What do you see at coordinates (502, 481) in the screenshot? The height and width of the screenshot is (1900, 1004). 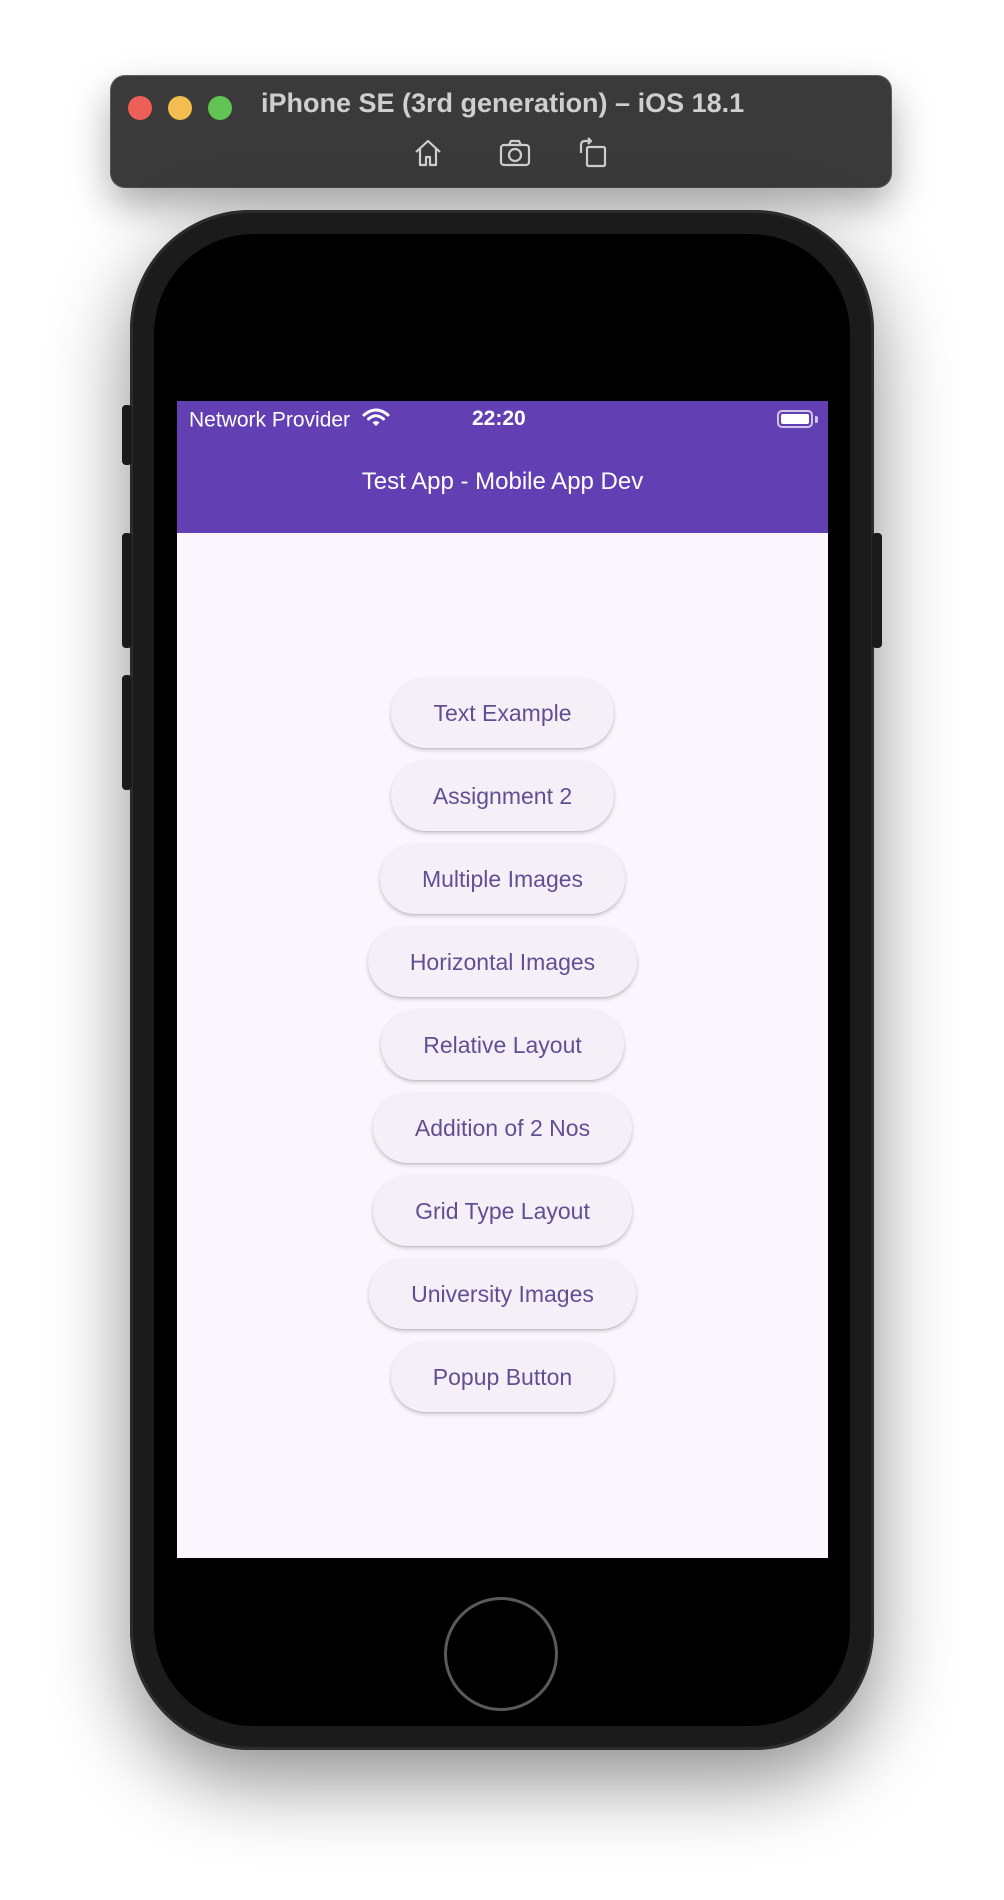 I see `app-title: Test App - Mobile App Dev` at bounding box center [502, 481].